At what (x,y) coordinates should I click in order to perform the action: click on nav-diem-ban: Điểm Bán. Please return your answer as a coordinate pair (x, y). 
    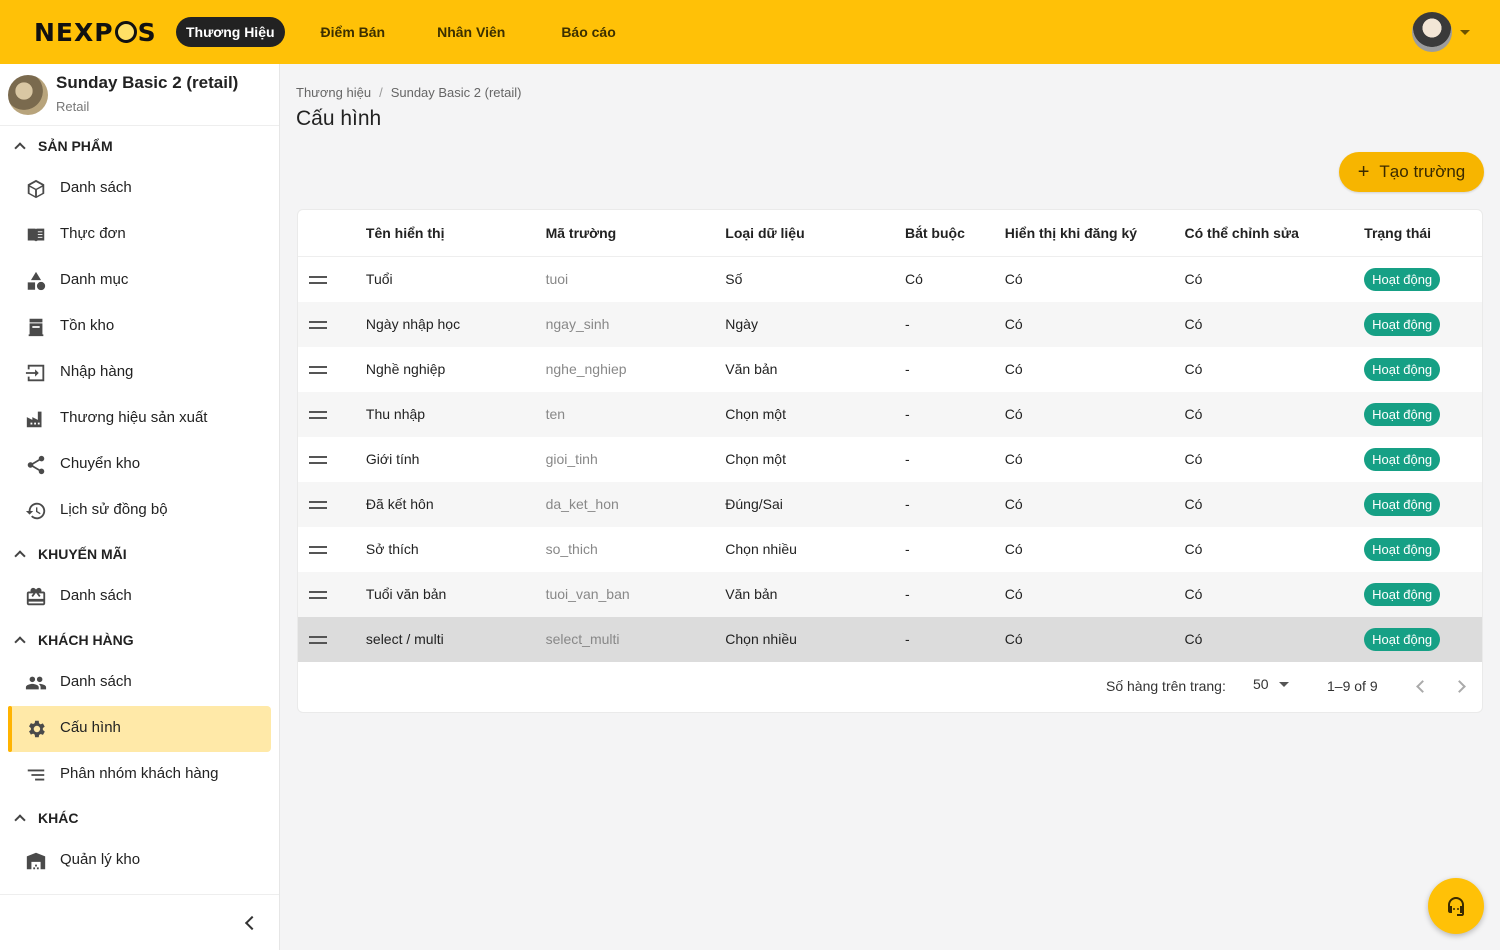
    Looking at the image, I should click on (353, 32).